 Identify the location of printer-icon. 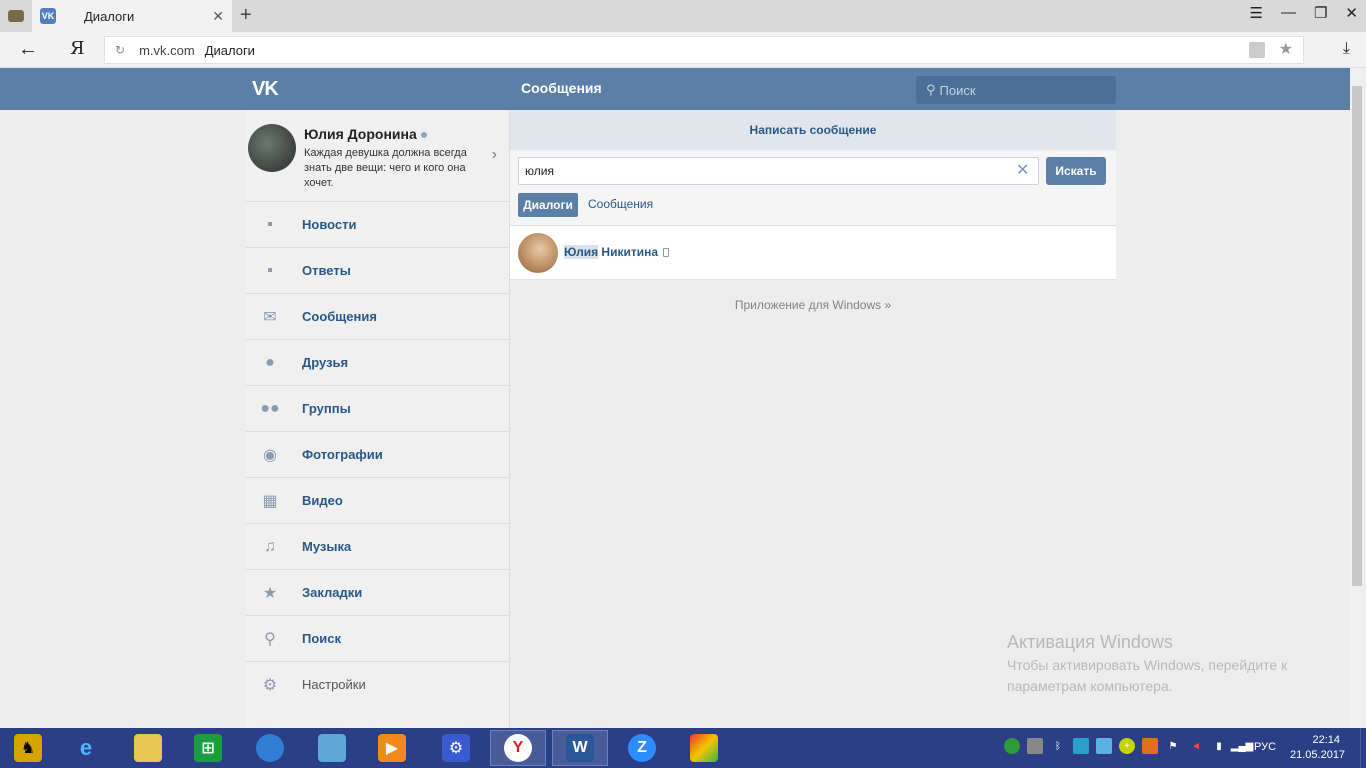
(1035, 746).